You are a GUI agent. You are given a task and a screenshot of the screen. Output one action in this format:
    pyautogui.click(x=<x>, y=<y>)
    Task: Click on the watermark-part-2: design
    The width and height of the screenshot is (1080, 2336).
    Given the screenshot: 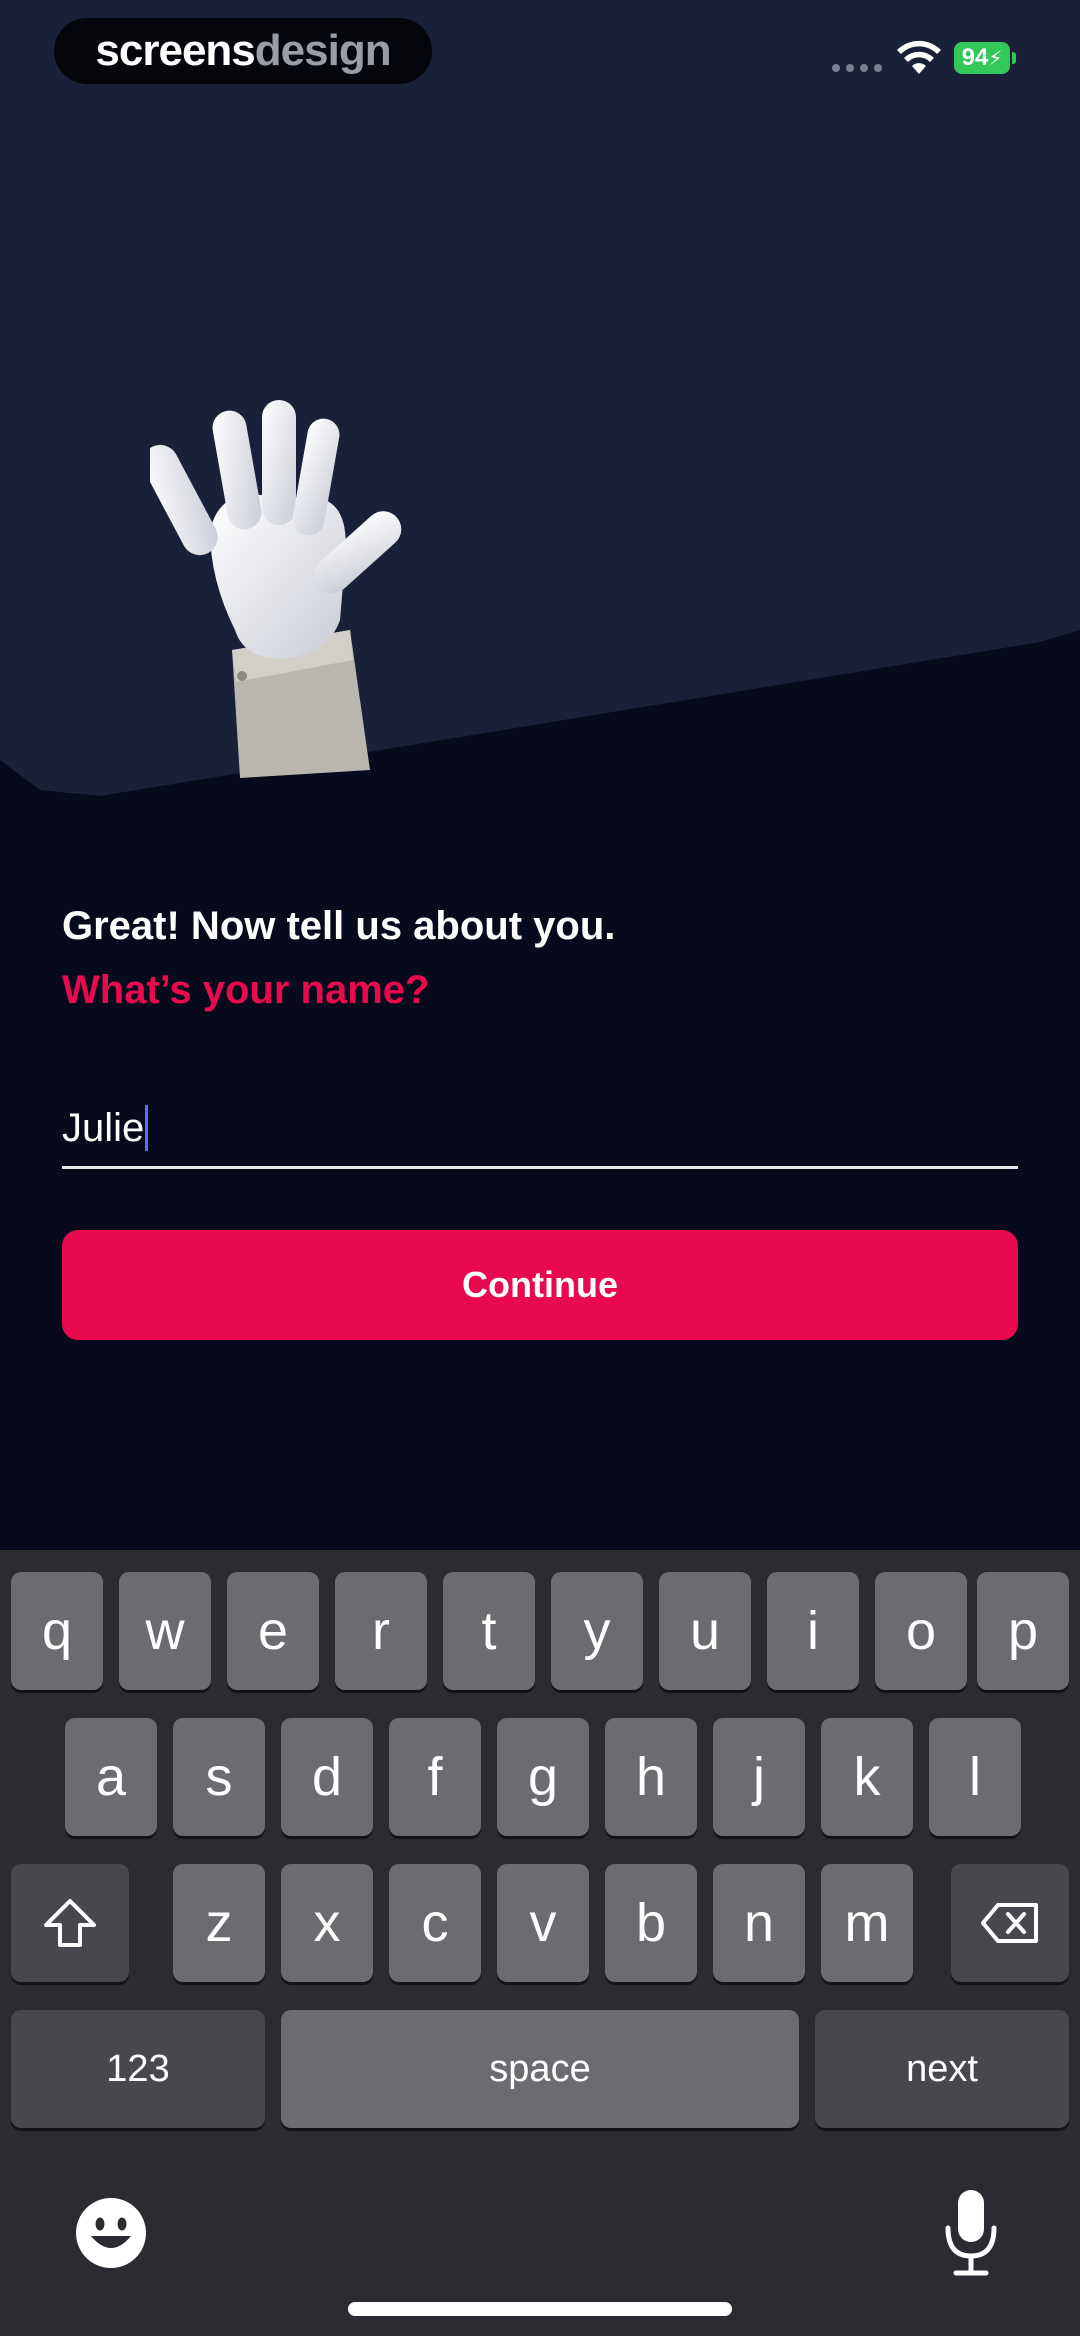 What is the action you would take?
    pyautogui.click(x=323, y=50)
    